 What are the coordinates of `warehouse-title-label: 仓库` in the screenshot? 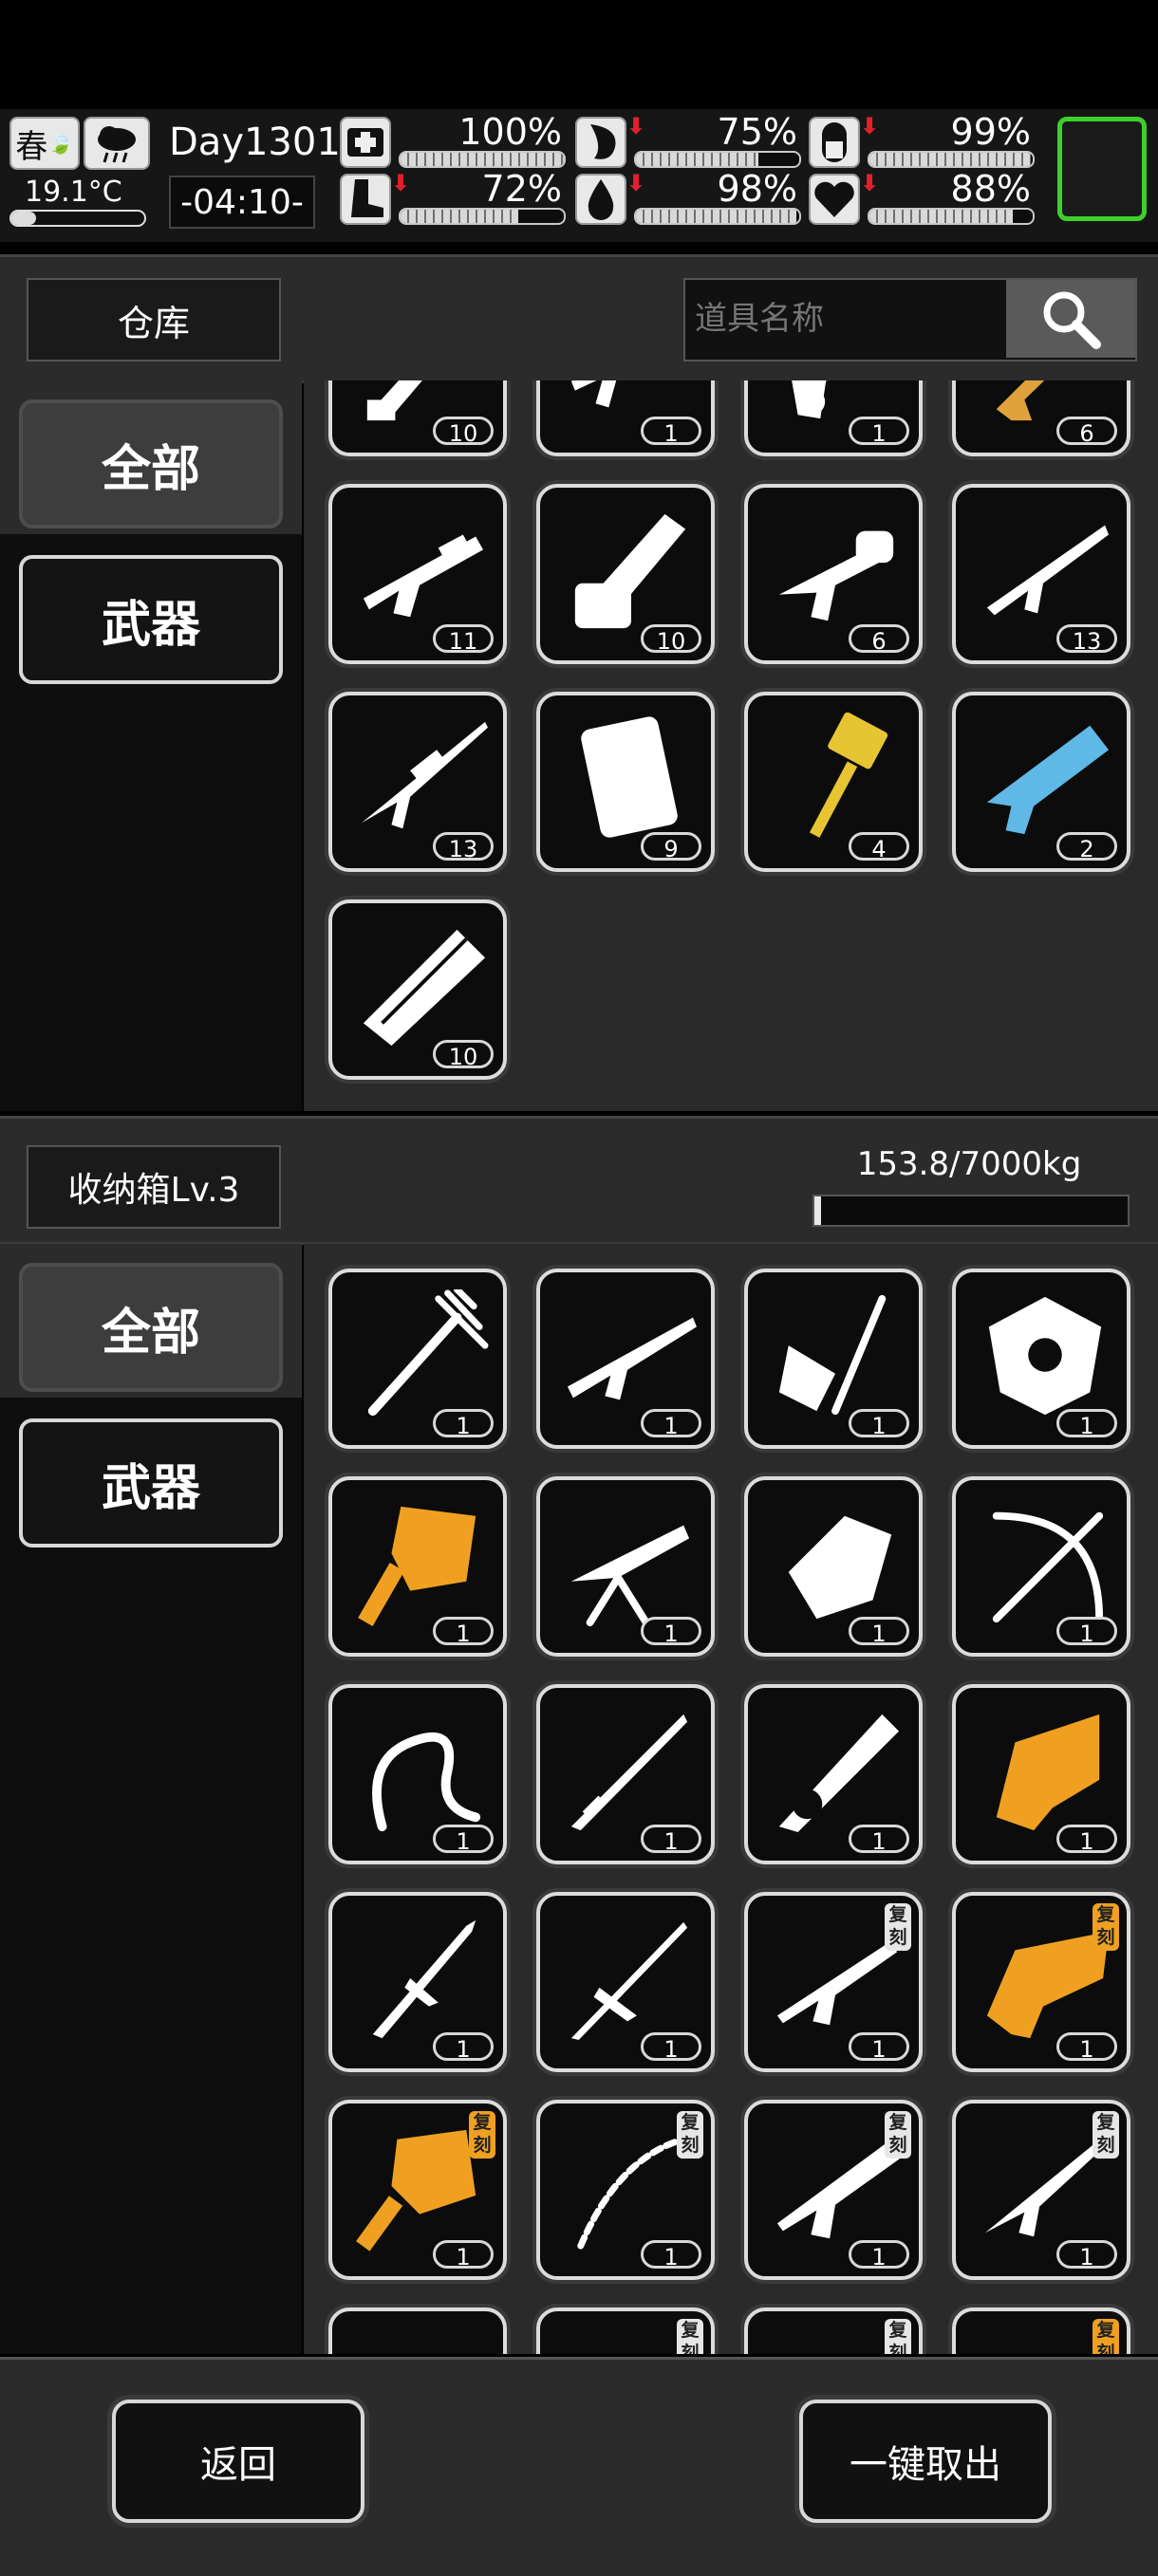 It's located at (153, 323).